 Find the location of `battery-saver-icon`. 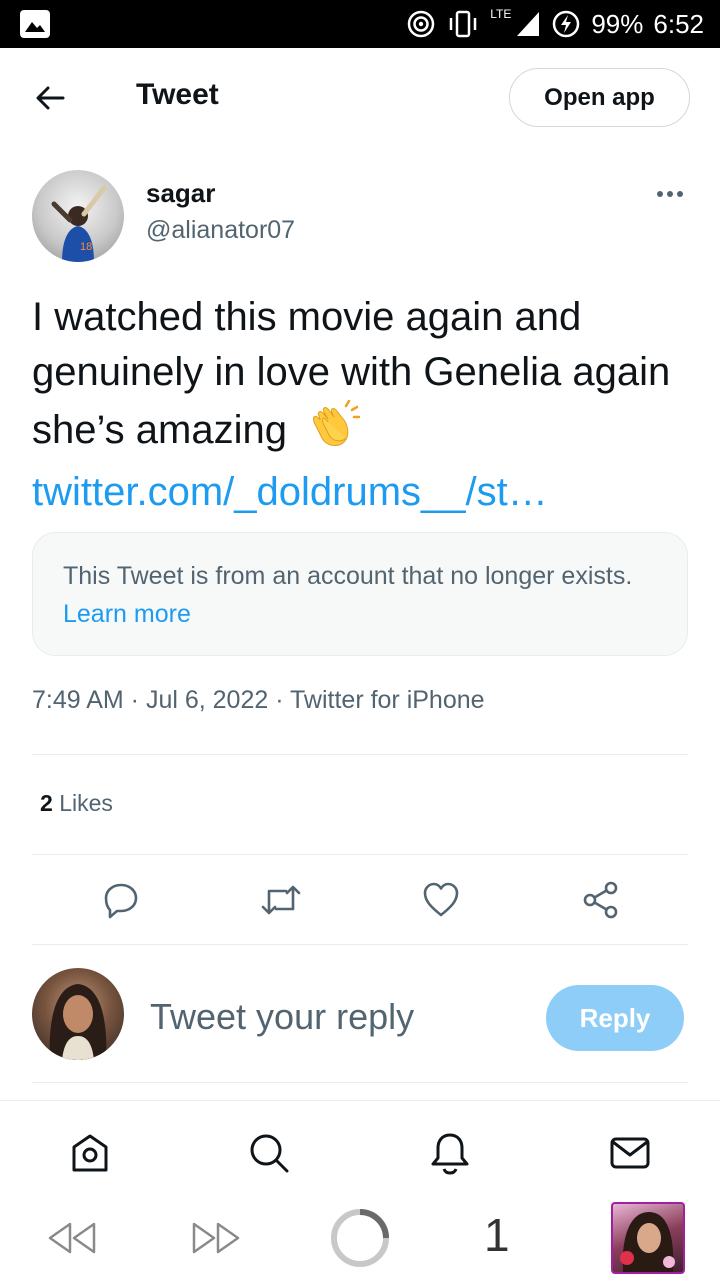

battery-saver-icon is located at coordinates (566, 24).